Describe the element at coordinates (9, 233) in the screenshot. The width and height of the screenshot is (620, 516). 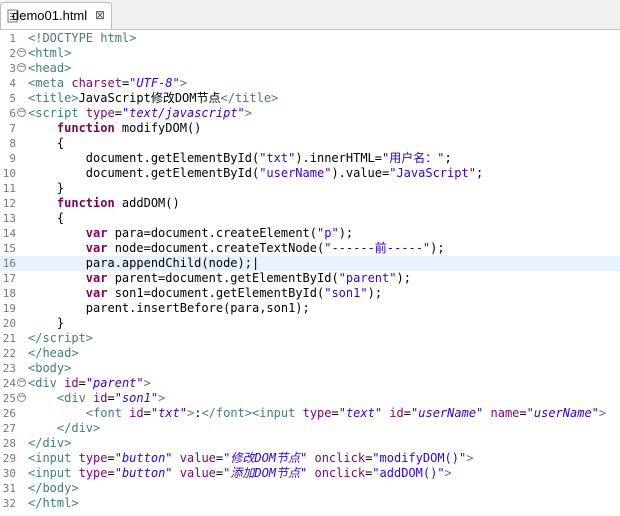
I see `line-number: 14` at that location.